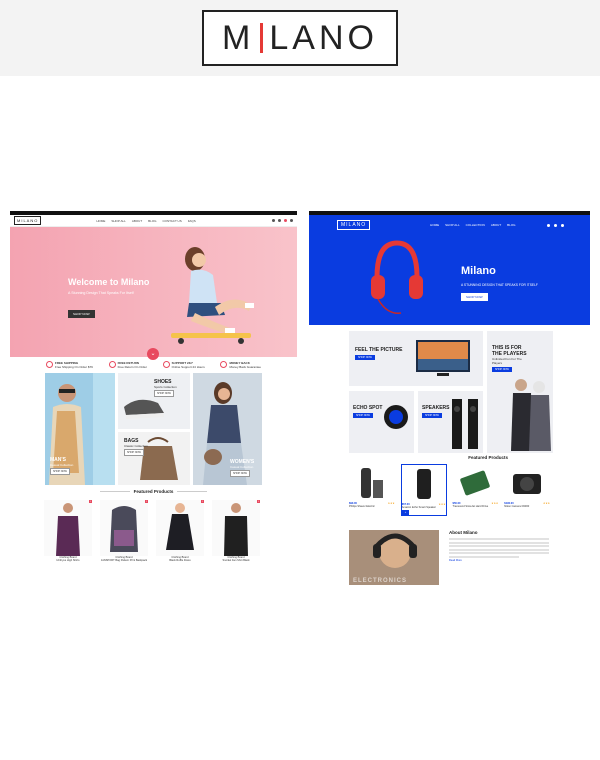  I want to click on banner-man: MAN'S Casual Collection SHOP NOW, so click(80, 429).